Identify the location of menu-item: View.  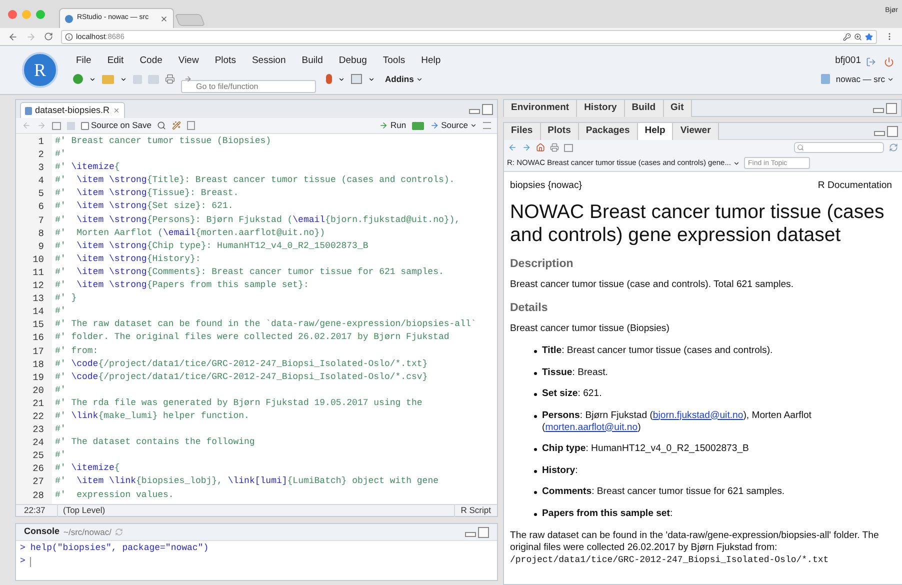
(188, 61).